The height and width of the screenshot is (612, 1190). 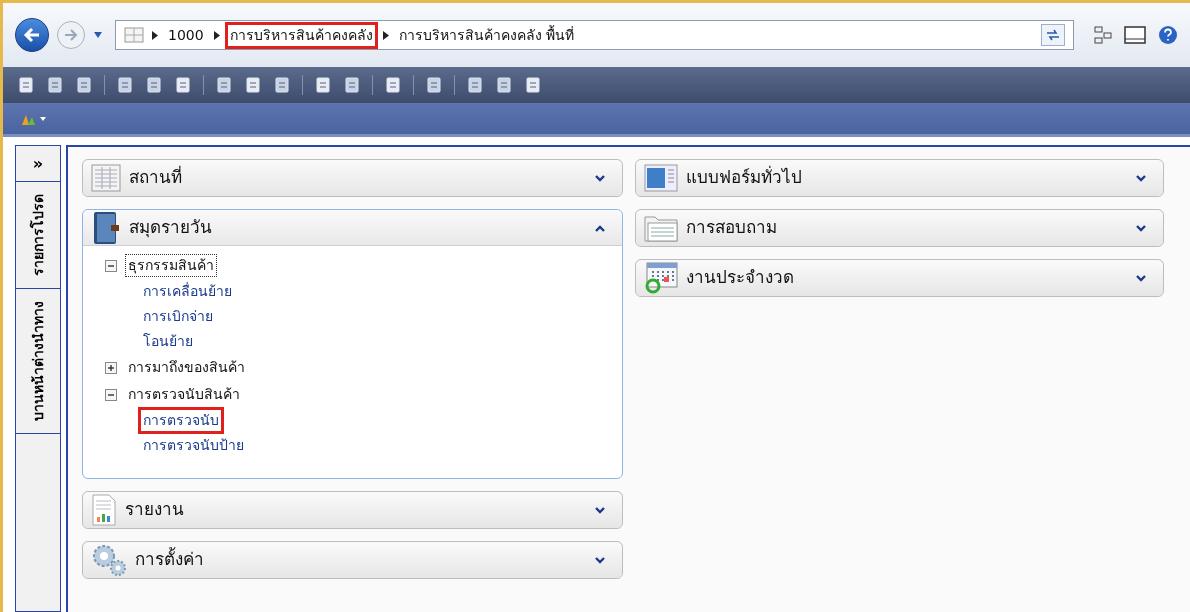 I want to click on group-title: การตั้งค่า, so click(x=169, y=559).